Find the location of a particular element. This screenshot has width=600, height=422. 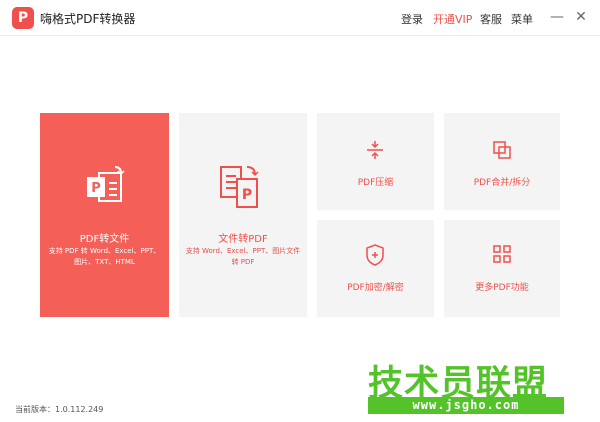

merge-split-title: PDF合并/拆分 is located at coordinates (502, 183).